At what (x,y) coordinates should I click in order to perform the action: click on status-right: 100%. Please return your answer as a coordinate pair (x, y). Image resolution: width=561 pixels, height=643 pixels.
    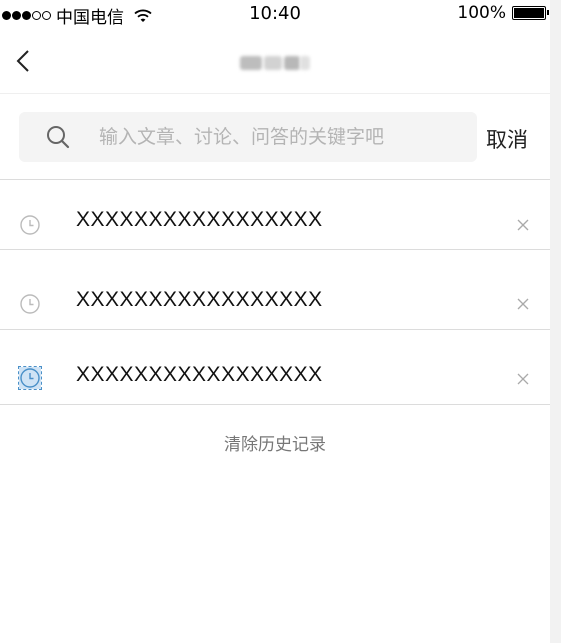
    Looking at the image, I should click on (503, 13).